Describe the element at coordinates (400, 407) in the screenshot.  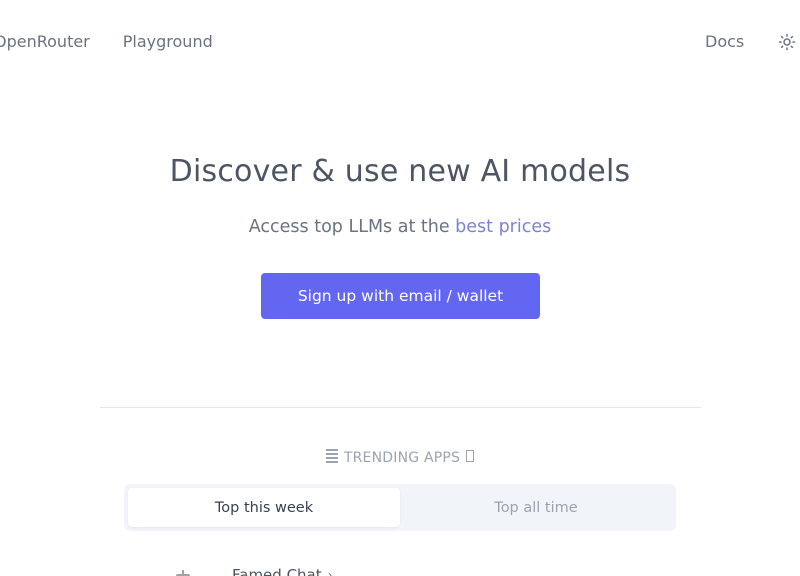
I see `section-divider` at that location.